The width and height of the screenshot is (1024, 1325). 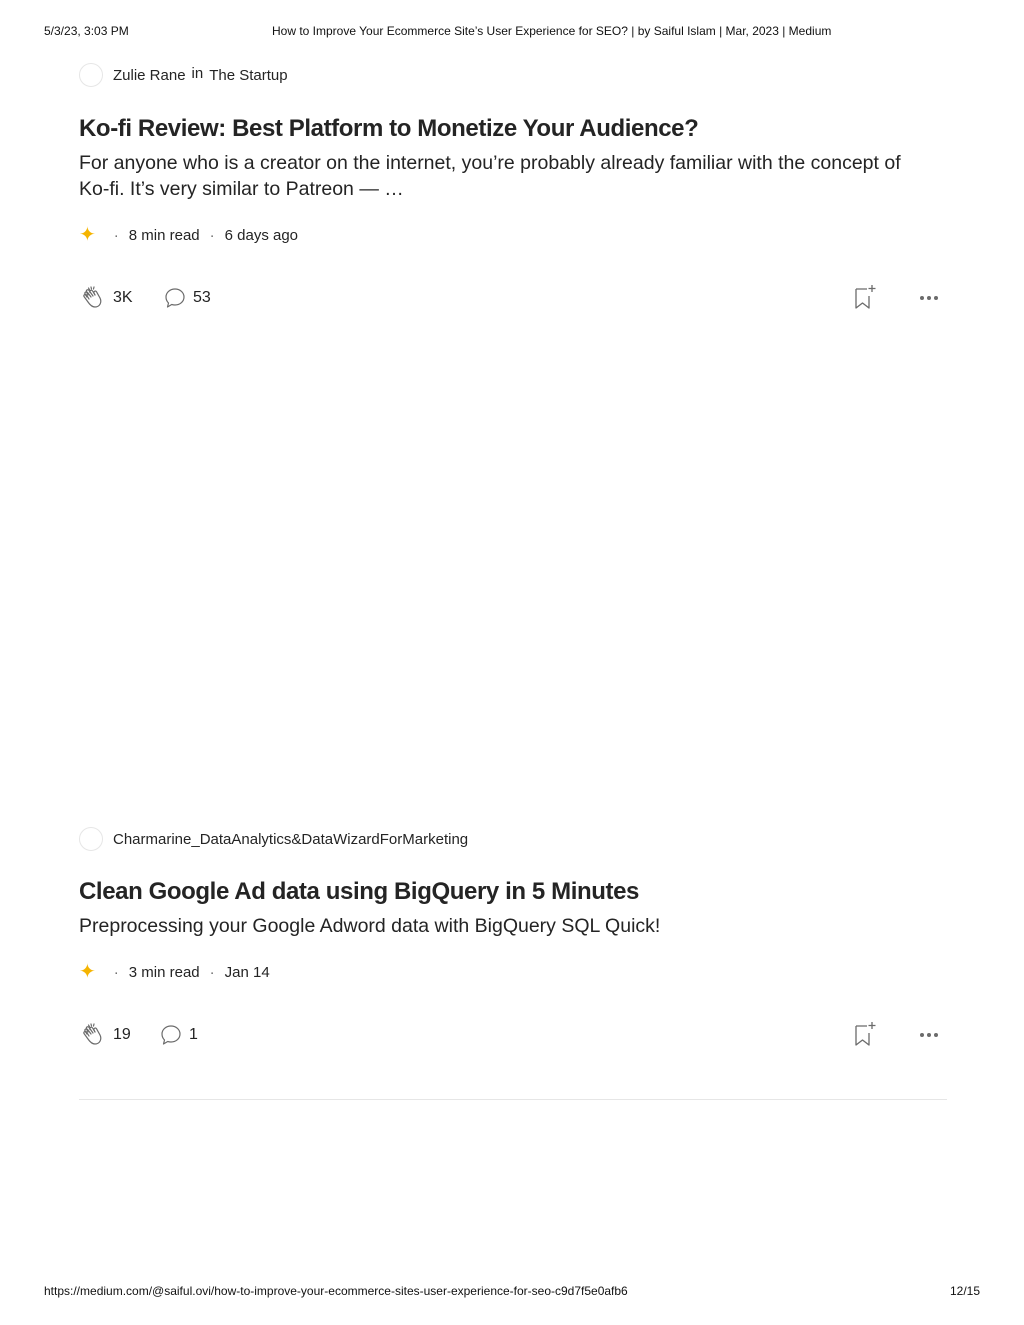 What do you see at coordinates (513, 235) in the screenshot?
I see `story-meta: ✦ · 8 min read · 6 days ago` at bounding box center [513, 235].